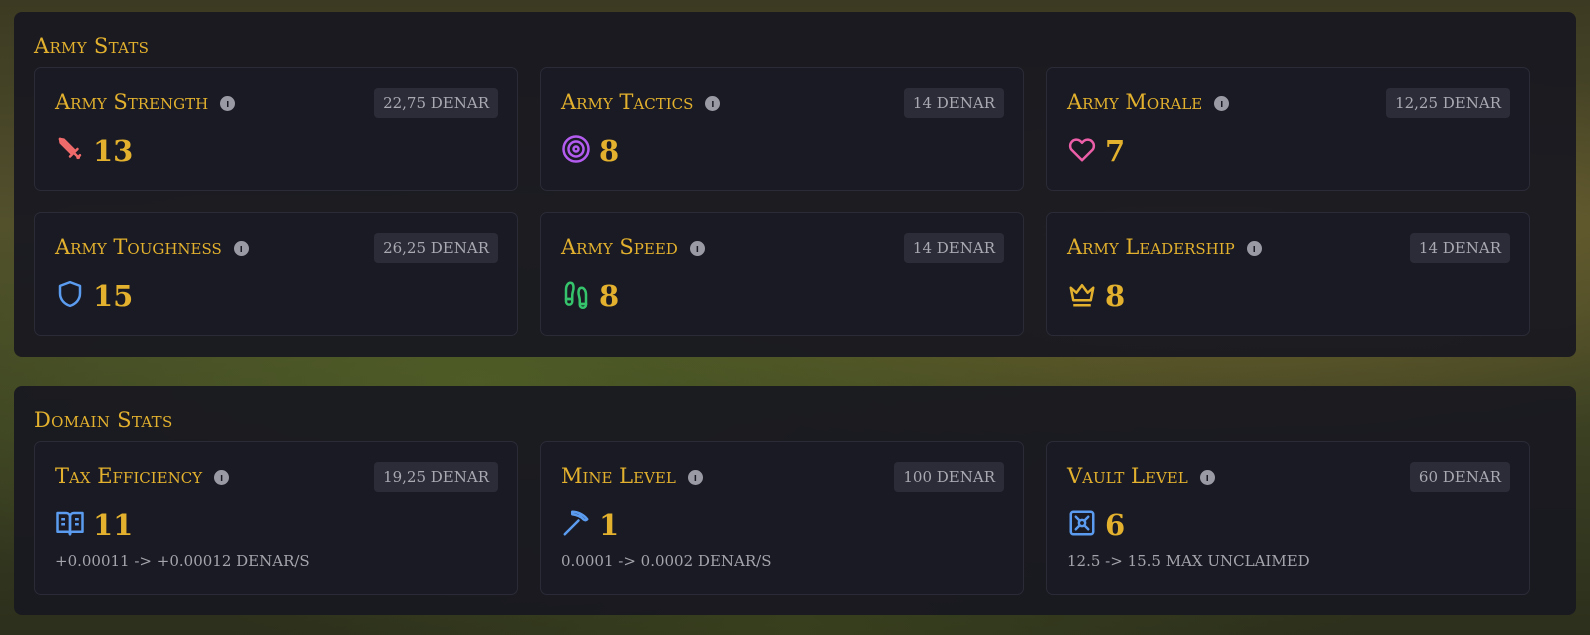 This screenshot has width=1590, height=635. Describe the element at coordinates (1448, 103) in the screenshot. I see `army-morale-cost: 12,25 DENAR` at that location.